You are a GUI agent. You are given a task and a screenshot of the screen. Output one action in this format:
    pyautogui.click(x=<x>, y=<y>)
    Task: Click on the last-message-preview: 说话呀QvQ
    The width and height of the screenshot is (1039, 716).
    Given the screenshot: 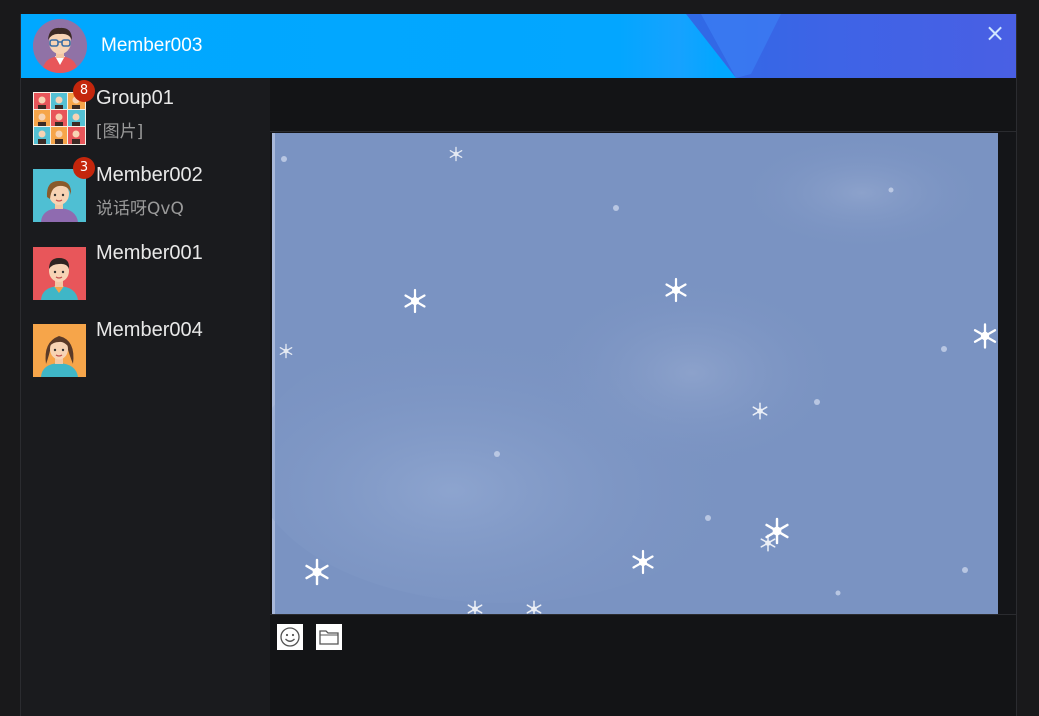 What is the action you would take?
    pyautogui.click(x=140, y=209)
    